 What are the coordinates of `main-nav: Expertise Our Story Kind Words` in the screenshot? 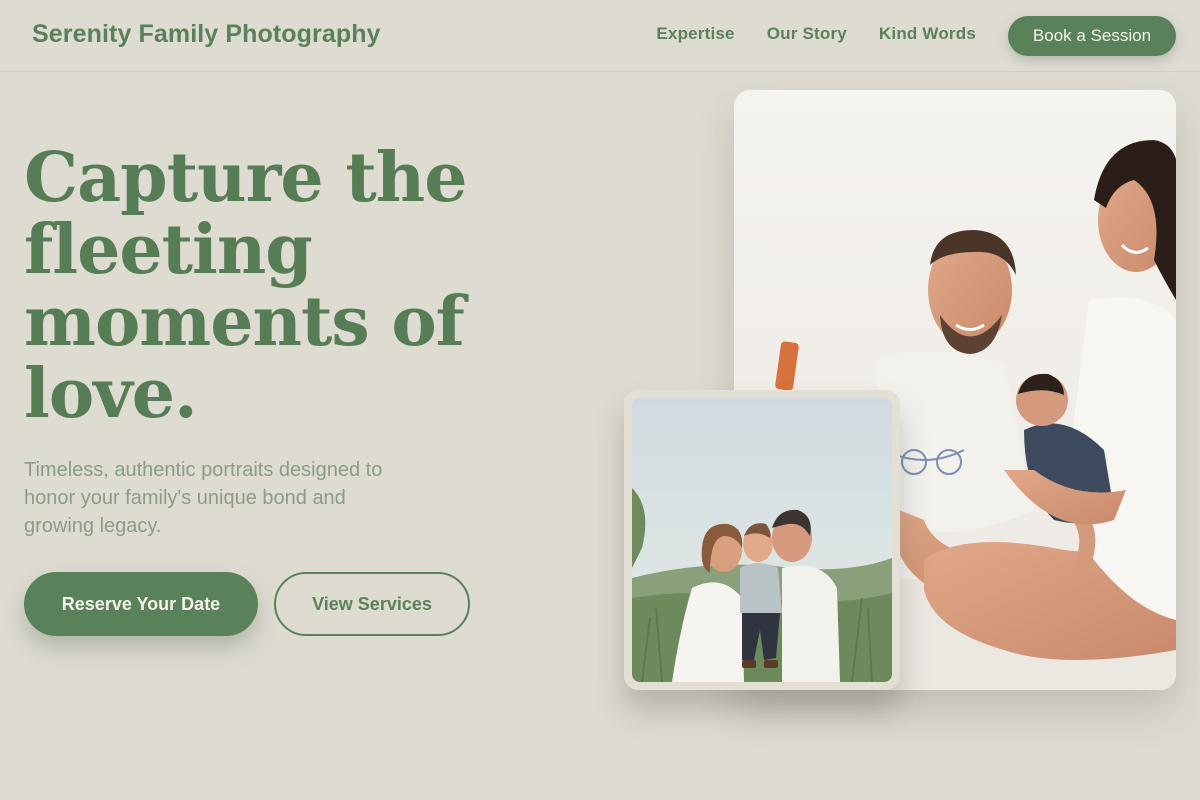 It's located at (816, 34).